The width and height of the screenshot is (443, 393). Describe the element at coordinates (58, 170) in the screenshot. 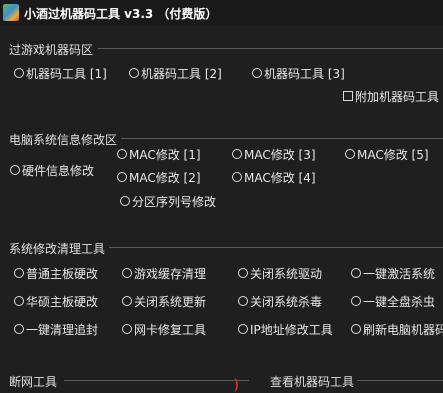

I see `option-label: 硬件信息修改` at that location.